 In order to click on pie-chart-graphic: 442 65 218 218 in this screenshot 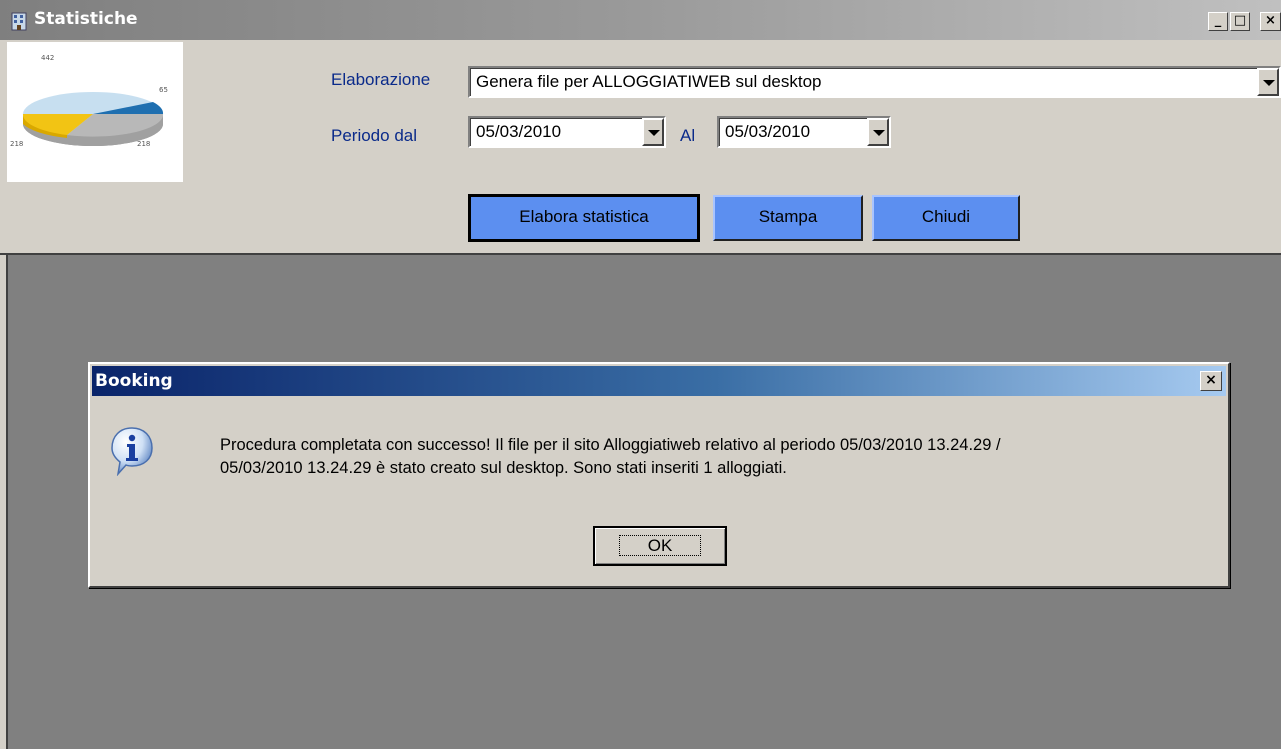, I will do `click(89, 101)`.